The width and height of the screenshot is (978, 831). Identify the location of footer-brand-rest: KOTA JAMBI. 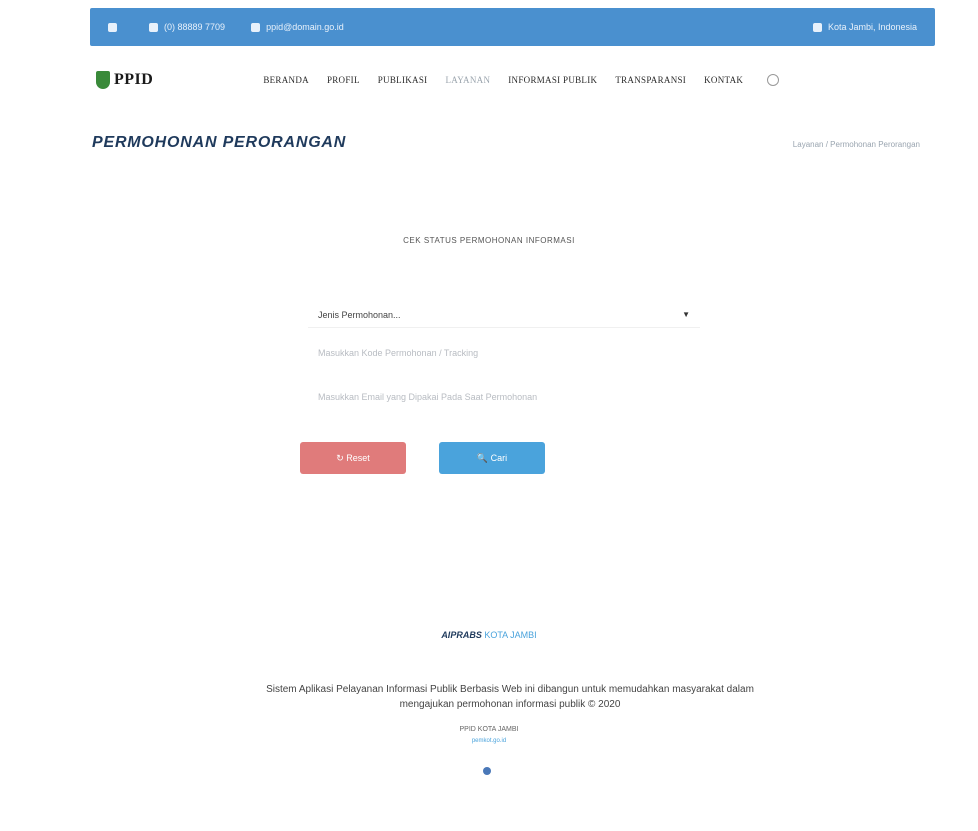
(510, 635).